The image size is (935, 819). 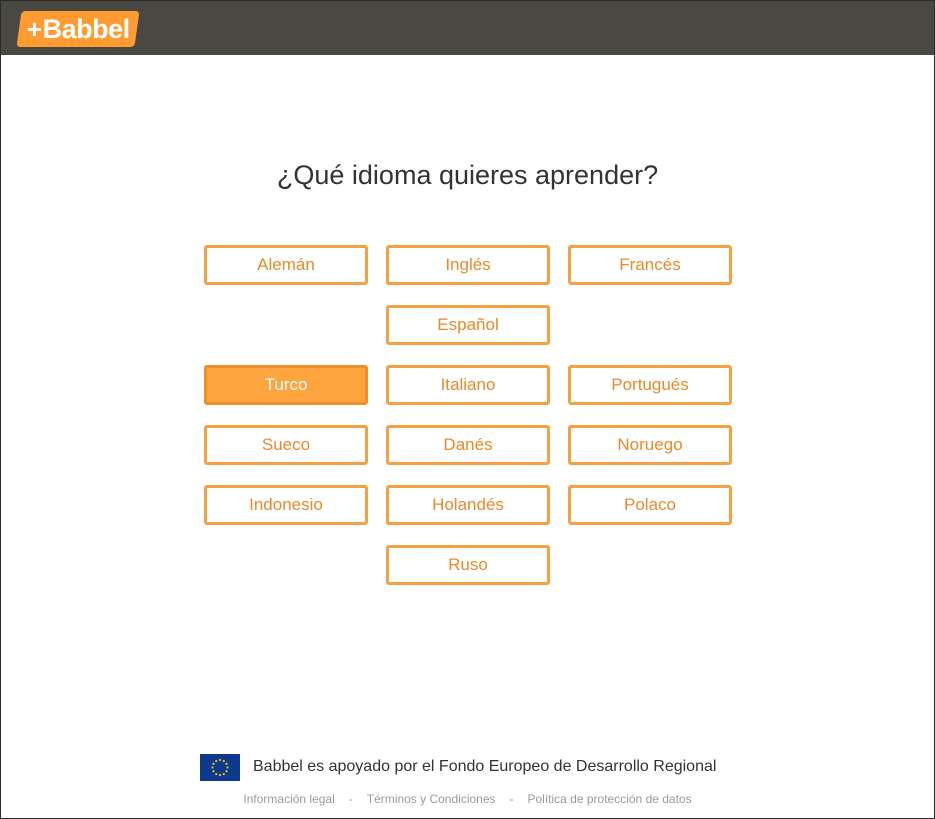 What do you see at coordinates (288, 799) in the screenshot?
I see `legal-info-link: Información legal` at bounding box center [288, 799].